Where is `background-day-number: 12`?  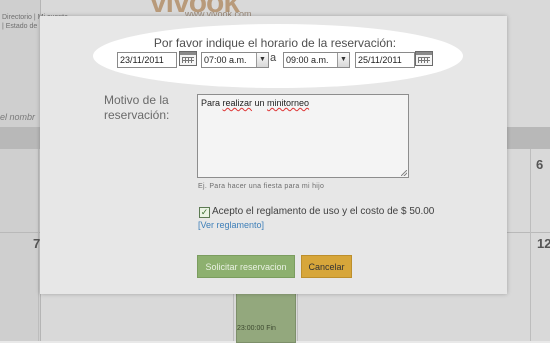
background-day-number: 12 is located at coordinates (543, 243).